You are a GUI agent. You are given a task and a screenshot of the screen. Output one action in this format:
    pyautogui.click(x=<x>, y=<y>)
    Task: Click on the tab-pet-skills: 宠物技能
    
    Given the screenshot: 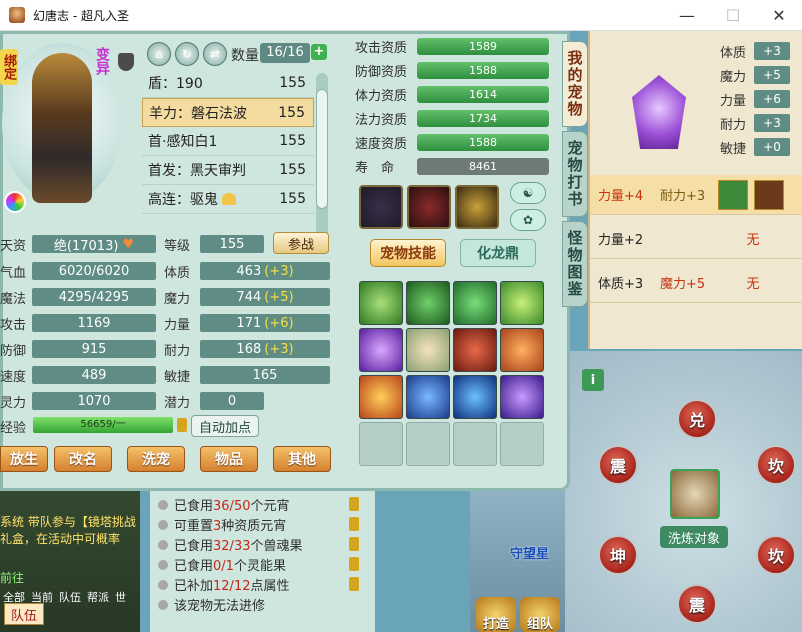 What is the action you would take?
    pyautogui.click(x=408, y=253)
    